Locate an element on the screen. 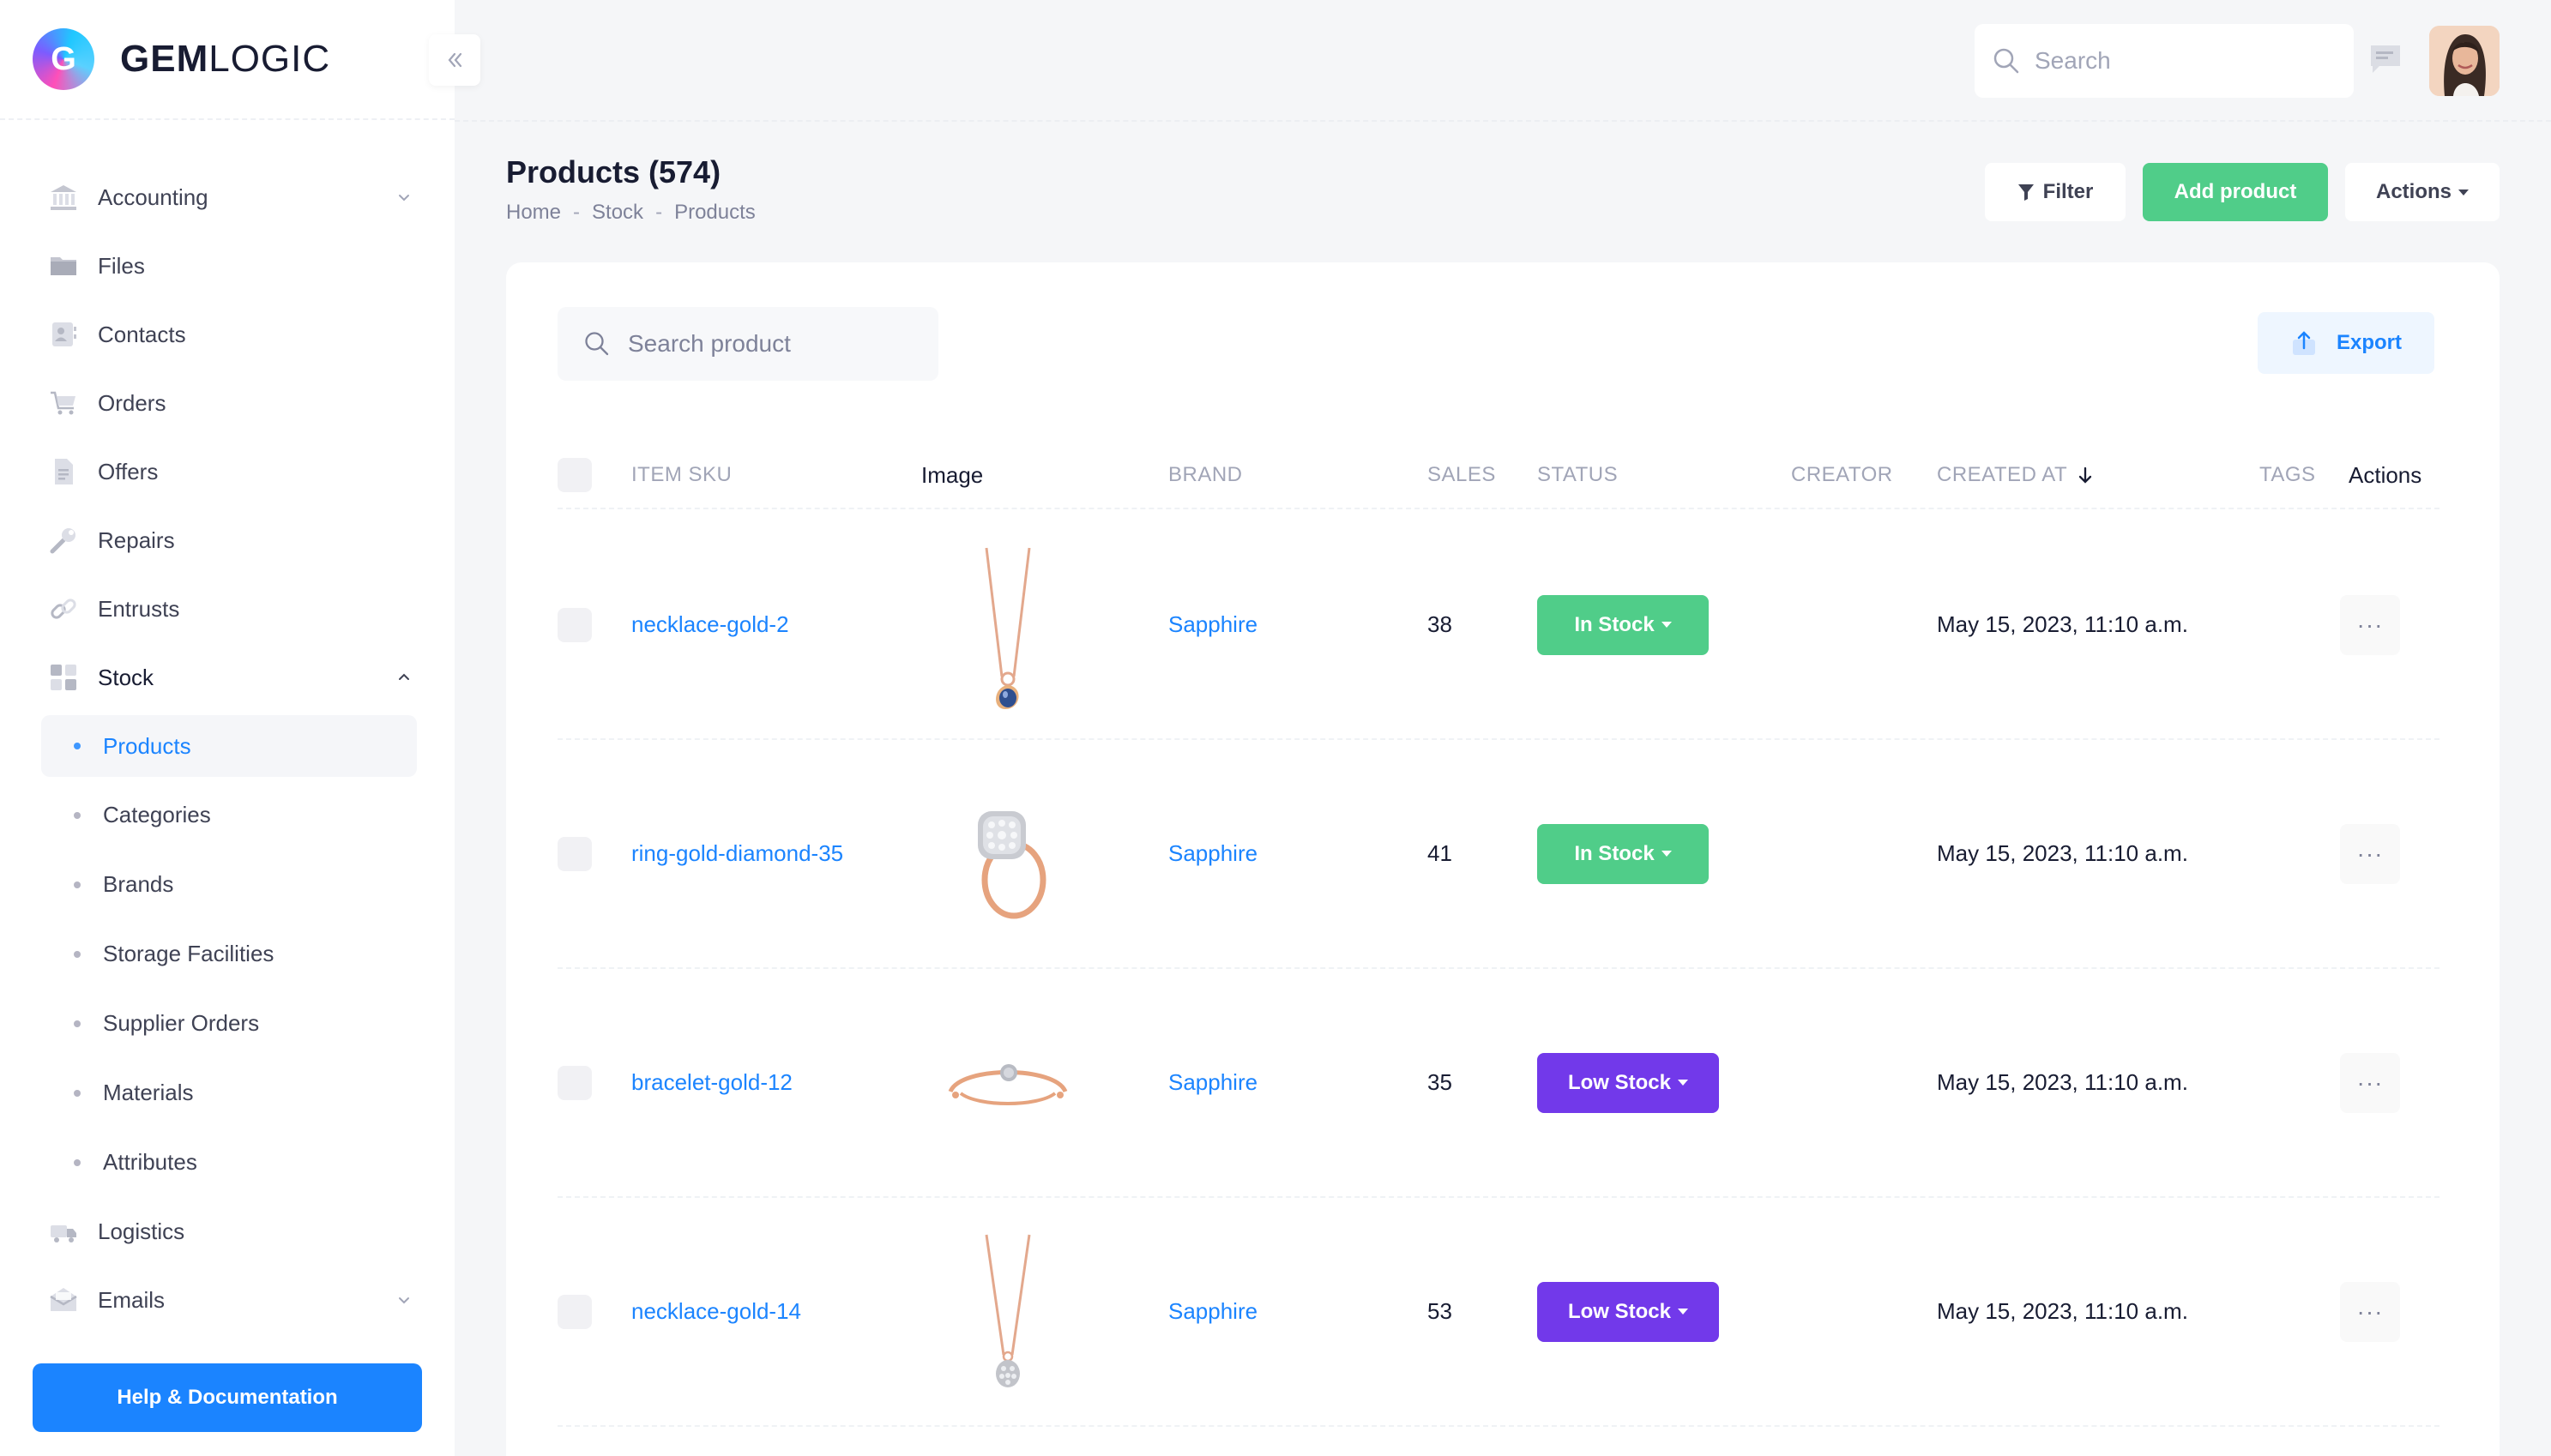 The height and width of the screenshot is (1456, 2551). sidebar-item-label: Files is located at coordinates (121, 265).